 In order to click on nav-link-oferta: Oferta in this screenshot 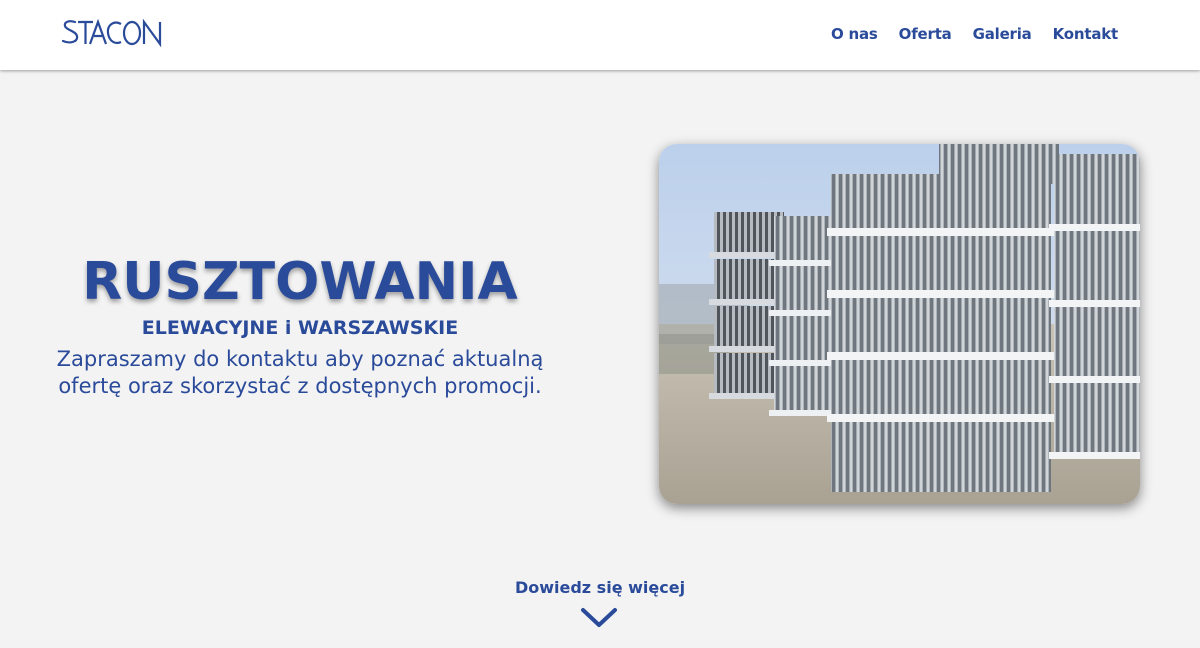, I will do `click(925, 34)`.